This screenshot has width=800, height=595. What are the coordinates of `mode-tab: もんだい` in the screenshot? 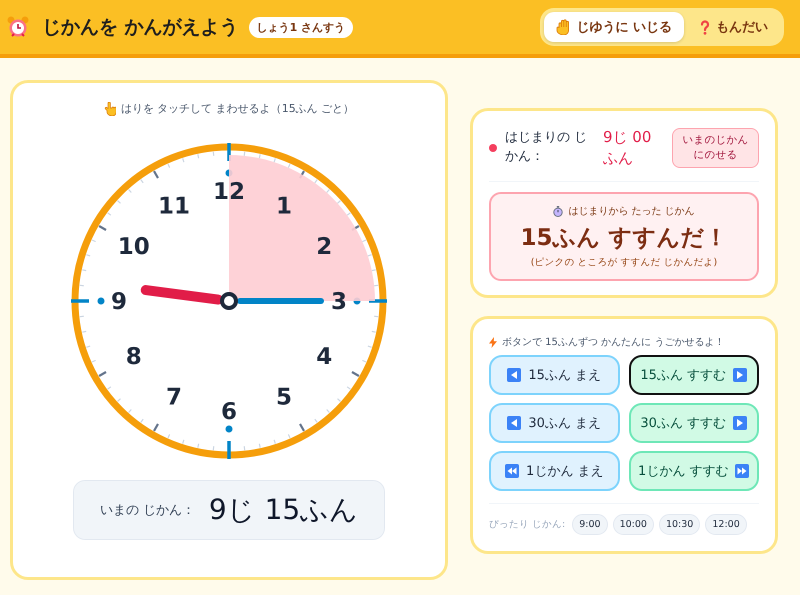 It's located at (734, 27).